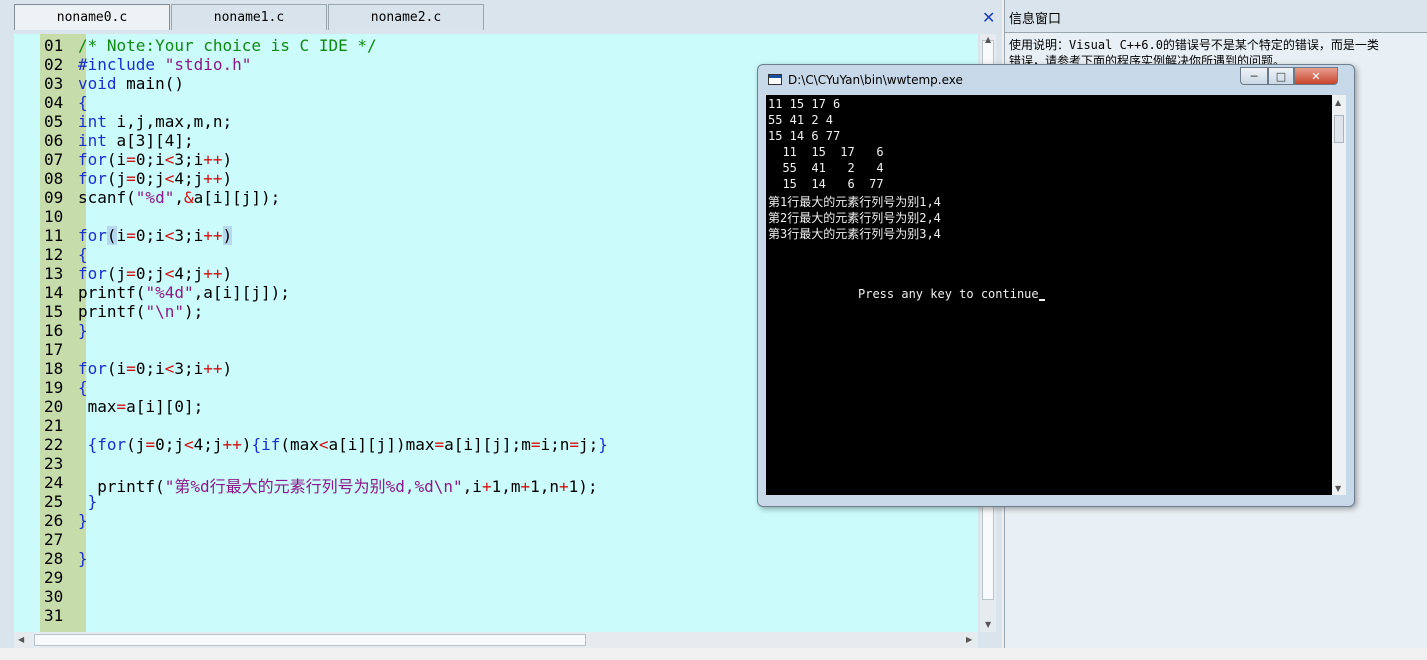 This screenshot has height=660, width=1427. Describe the element at coordinates (169, 292) in the screenshot. I see `code-token: "%4d"` at that location.